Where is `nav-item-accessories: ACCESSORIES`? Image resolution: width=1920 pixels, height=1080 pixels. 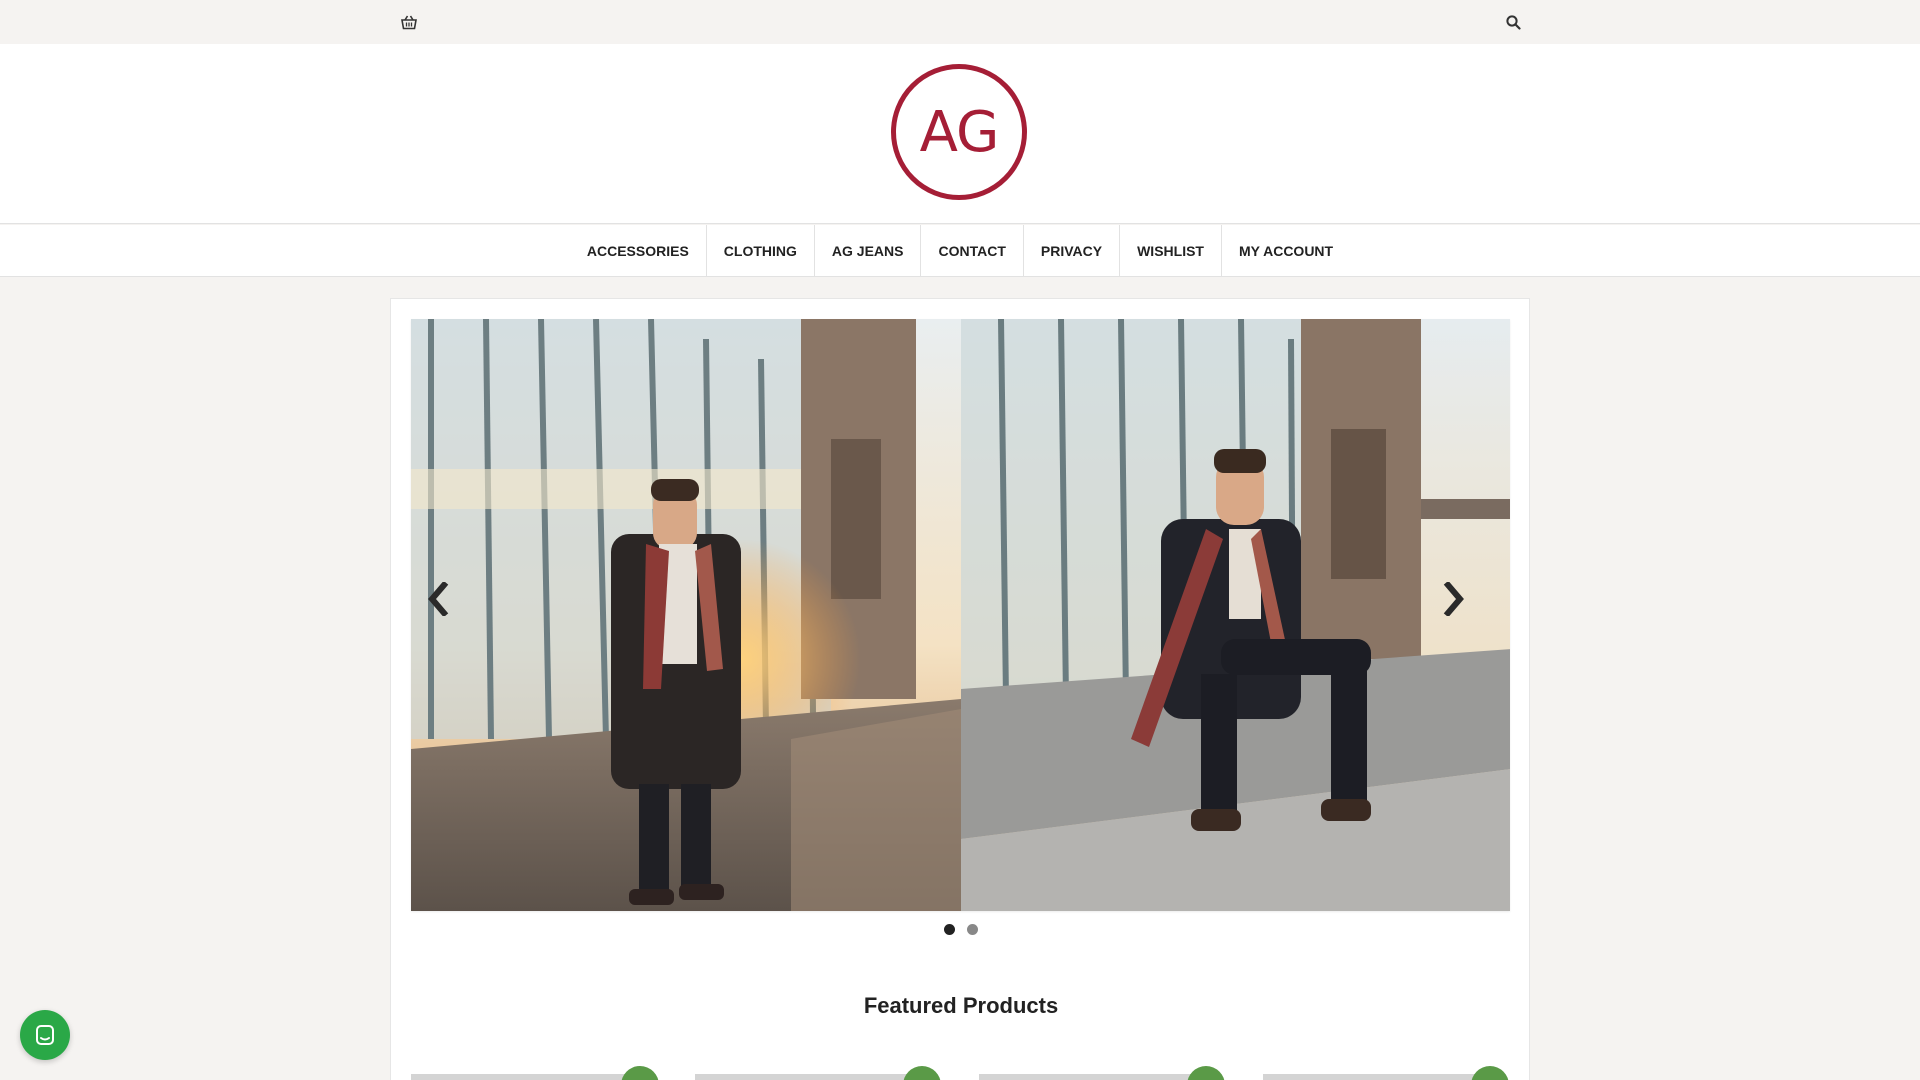
nav-item-accessories: ACCESSORIES is located at coordinates (638, 251).